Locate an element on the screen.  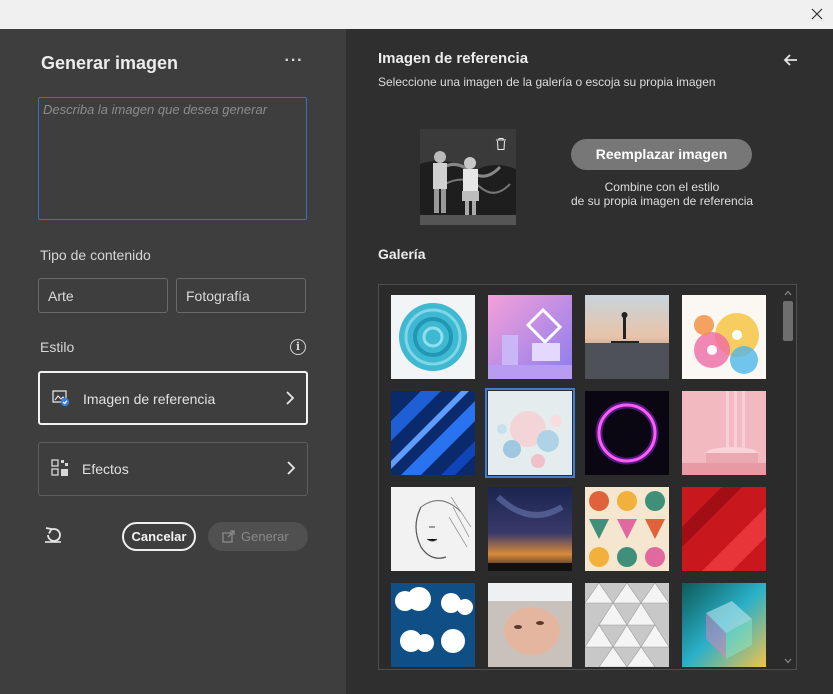
effects-icon is located at coordinates (59, 467).